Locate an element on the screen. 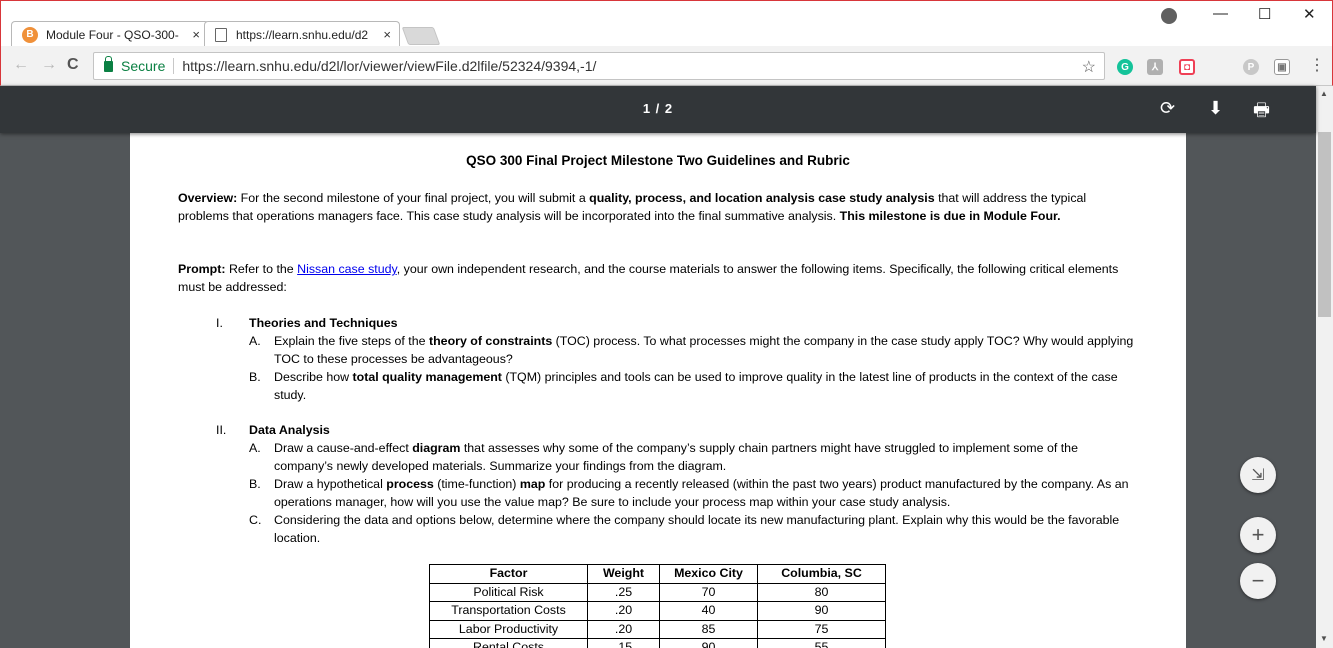  item-text: Describe how is located at coordinates (313, 377).